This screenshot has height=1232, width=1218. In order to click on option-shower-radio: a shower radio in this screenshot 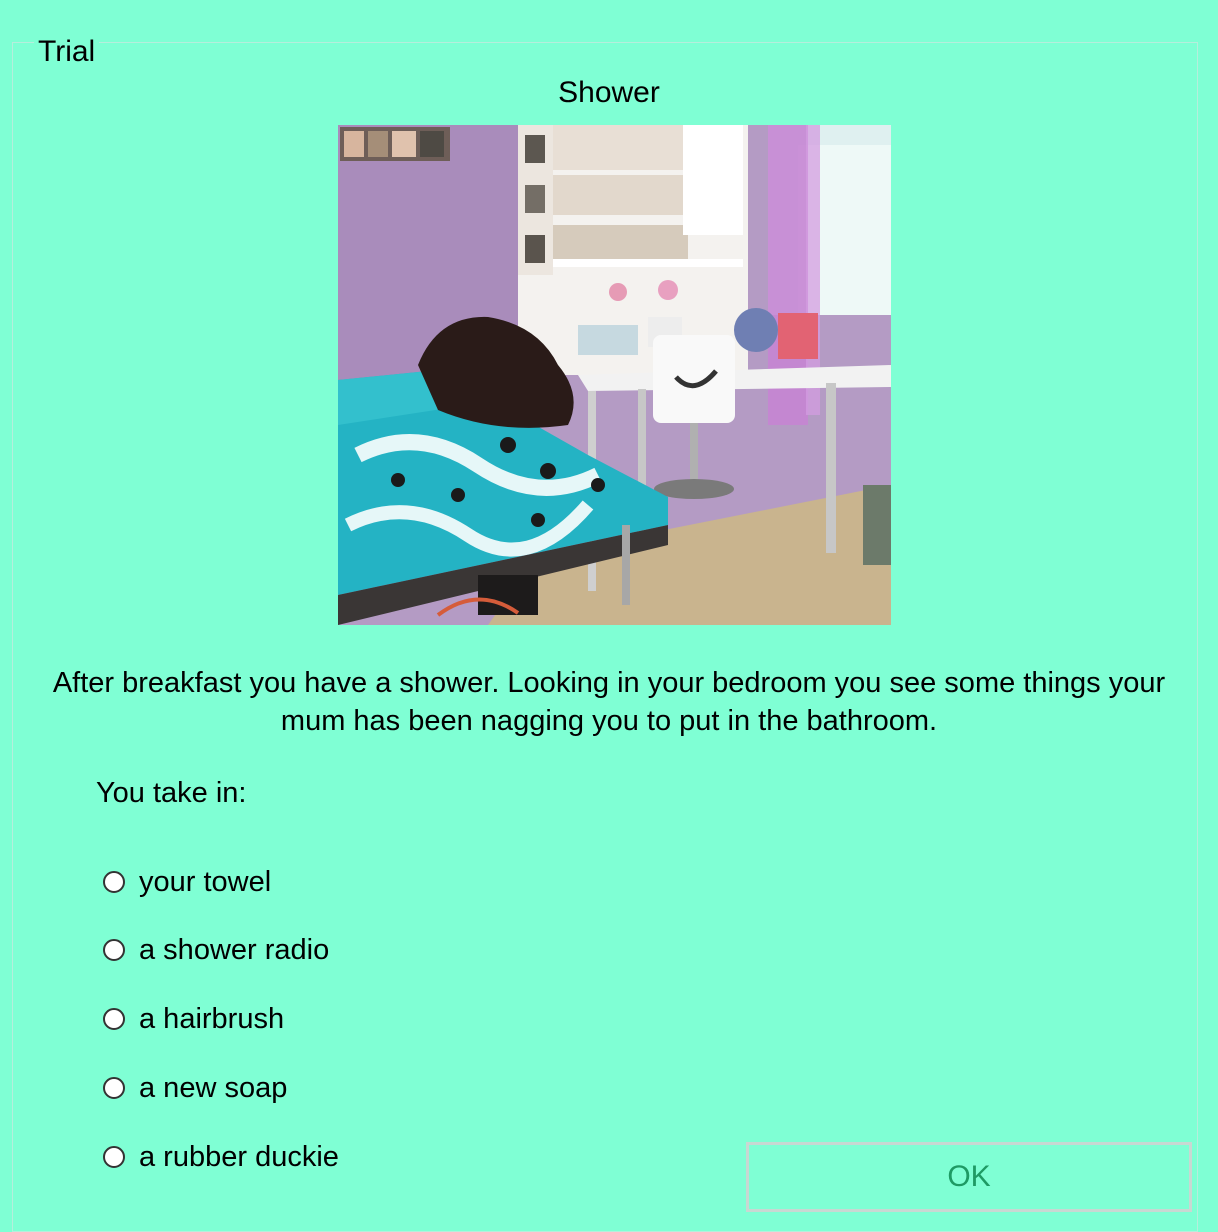, I will do `click(216, 950)`.